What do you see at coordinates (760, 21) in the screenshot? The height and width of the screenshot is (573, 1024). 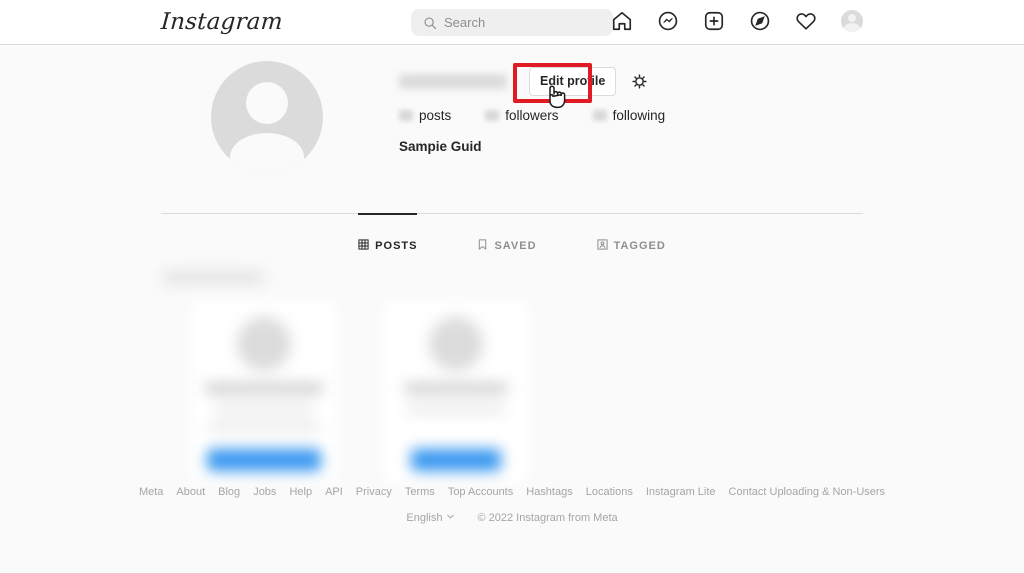 I see `explore-compass-icon` at bounding box center [760, 21].